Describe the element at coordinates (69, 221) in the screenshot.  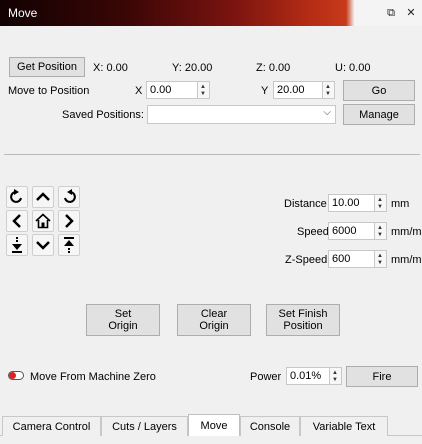
I see `jog-right-icon` at that location.